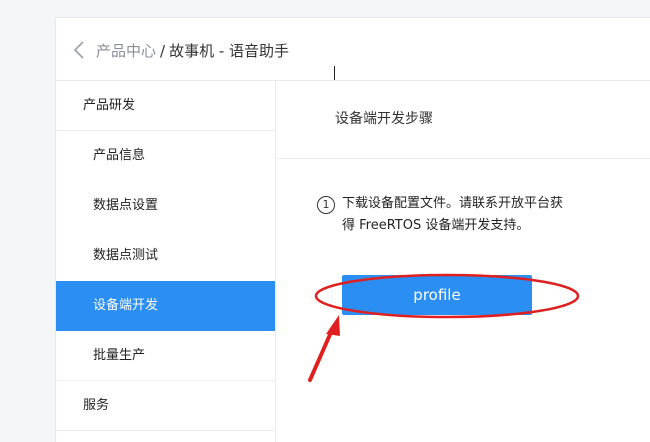 This screenshot has height=442, width=650. I want to click on sidebar-group-product-dev: 产品研发, so click(165, 106).